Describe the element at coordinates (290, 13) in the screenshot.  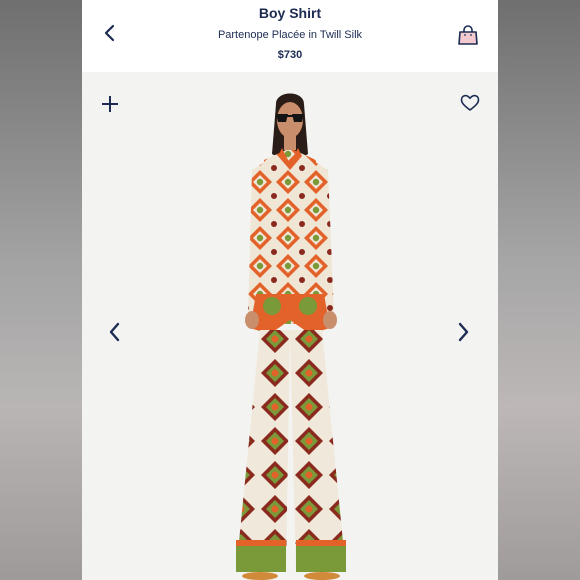
I see `product-title: Boy Shirt` at that location.